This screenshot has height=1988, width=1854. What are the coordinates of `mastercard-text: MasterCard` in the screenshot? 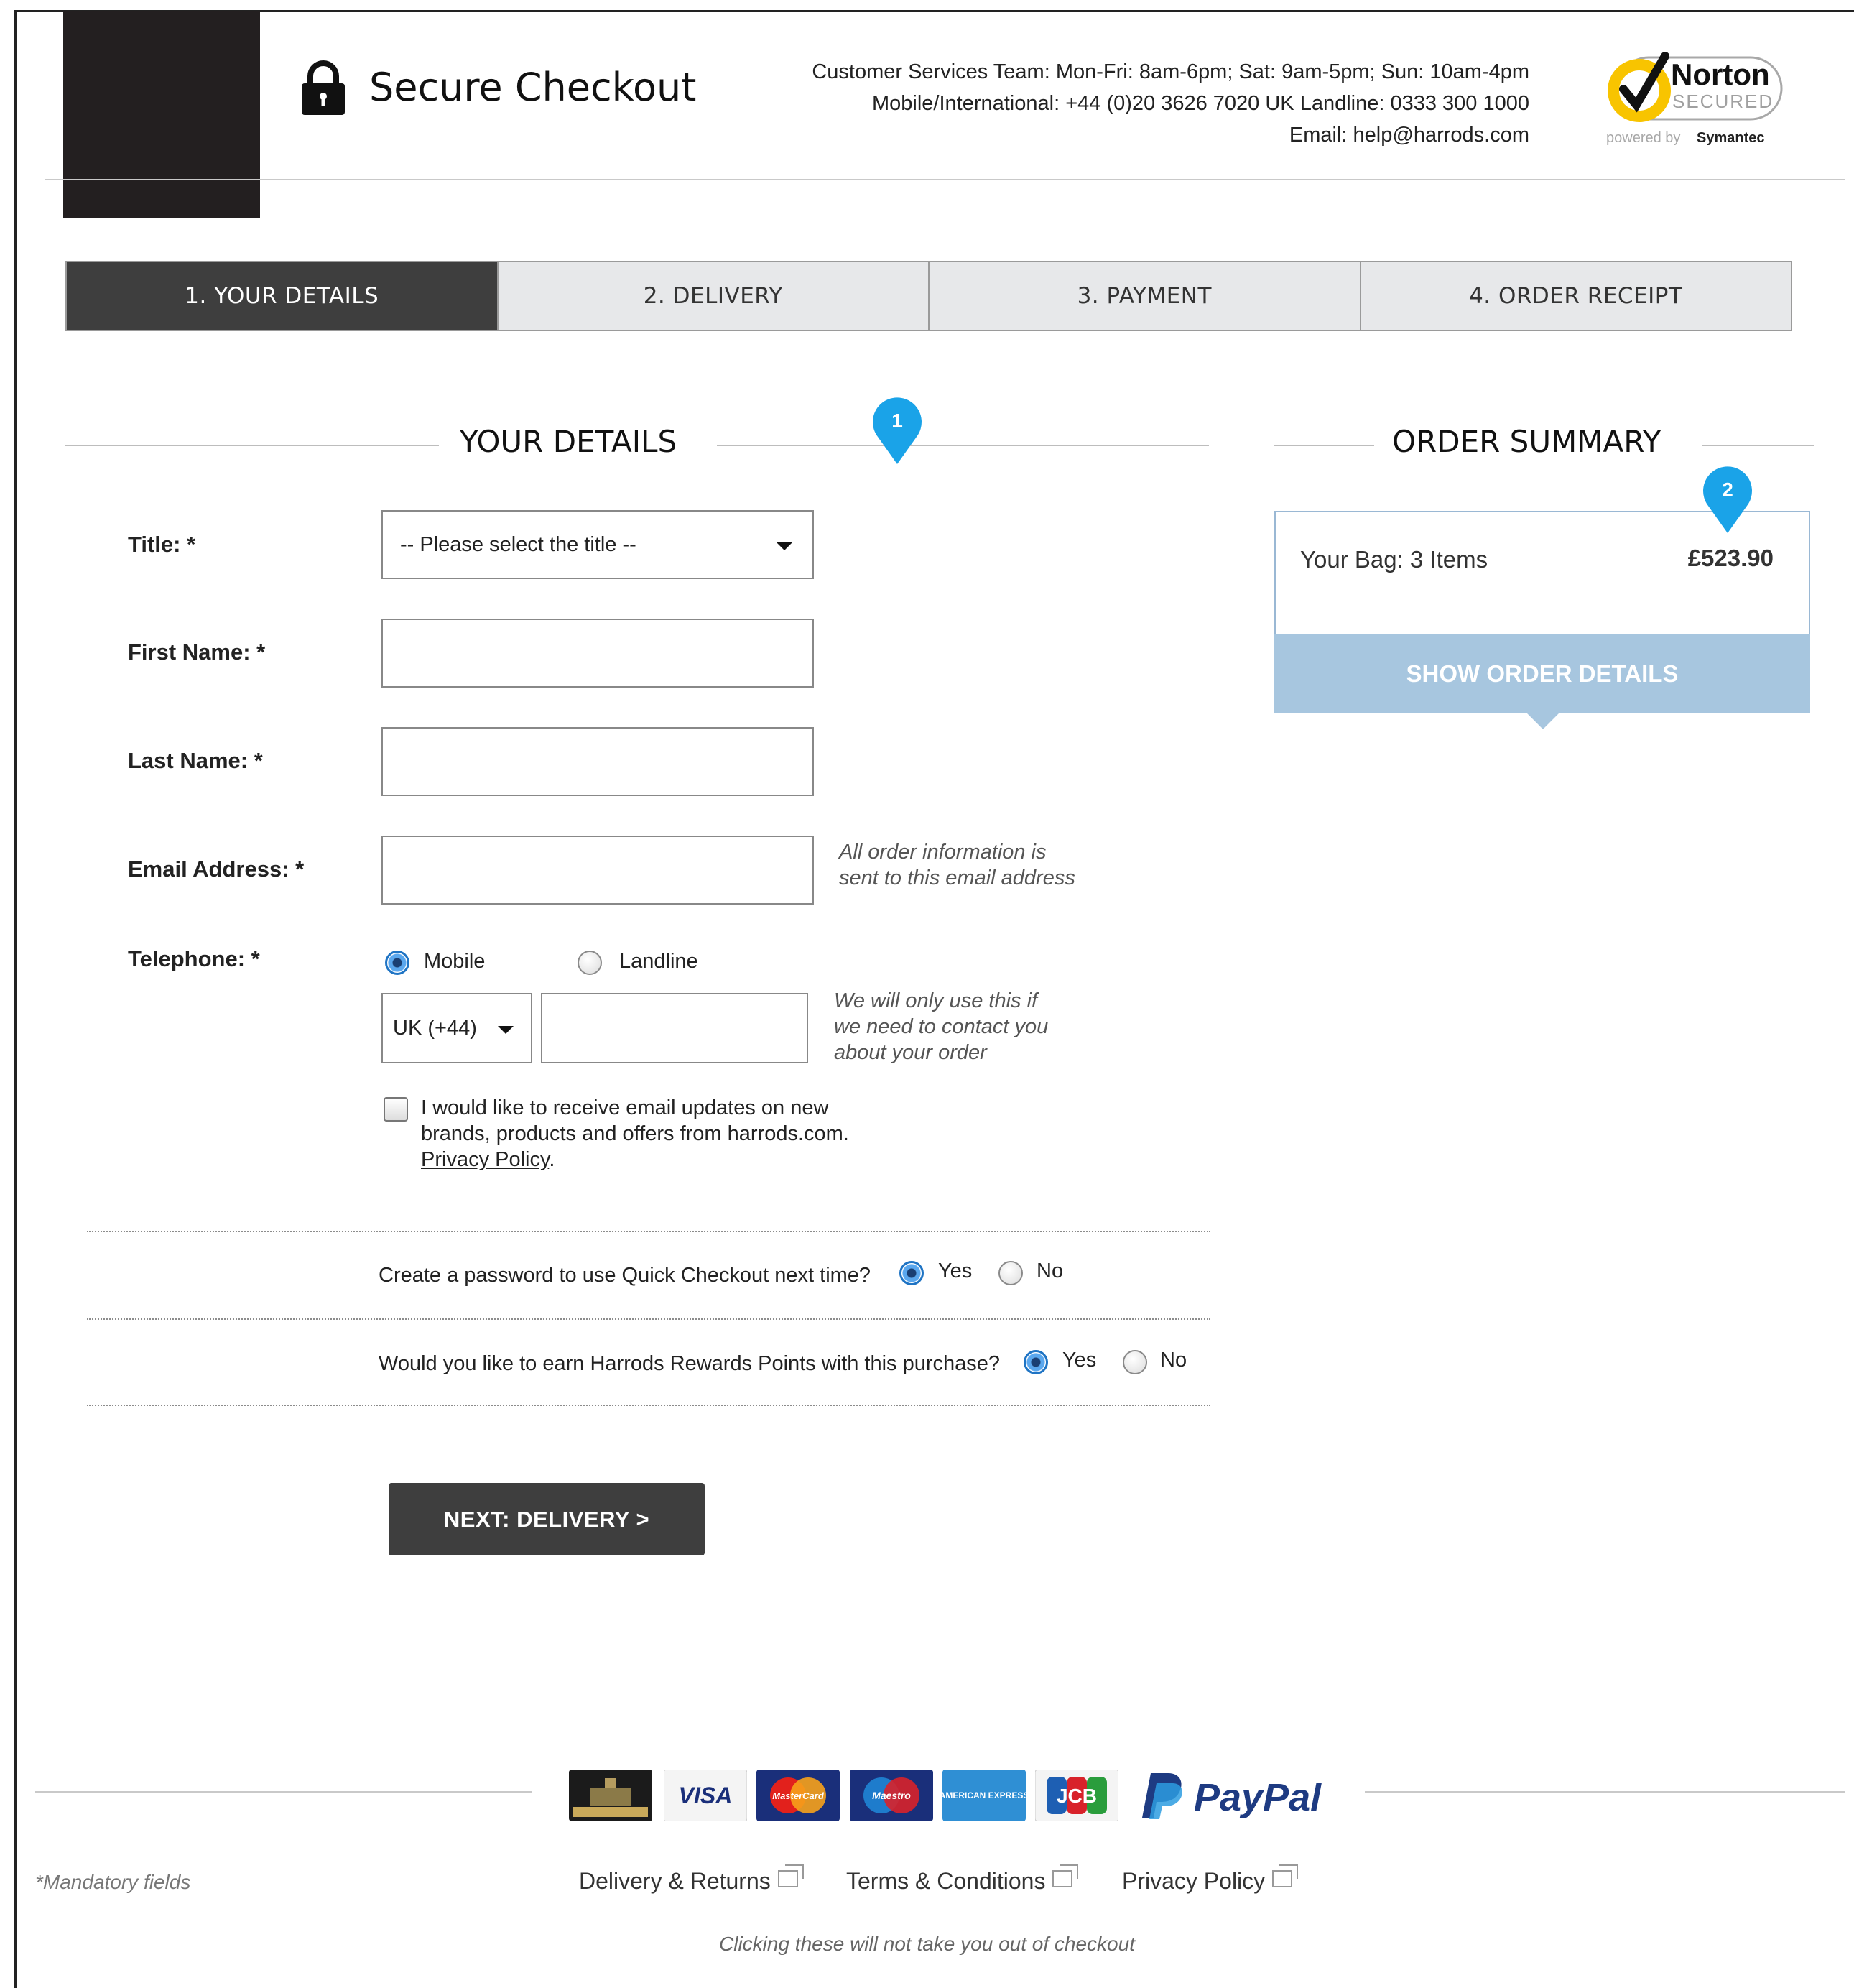 It's located at (798, 1796).